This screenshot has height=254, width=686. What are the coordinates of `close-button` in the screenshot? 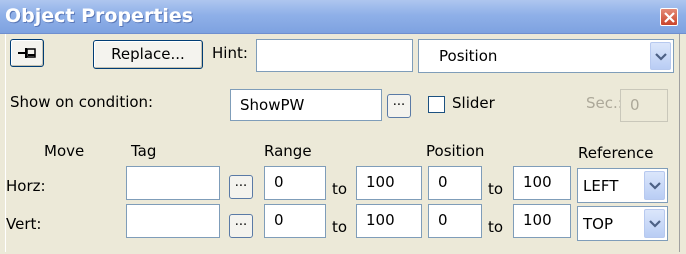 It's located at (669, 17).